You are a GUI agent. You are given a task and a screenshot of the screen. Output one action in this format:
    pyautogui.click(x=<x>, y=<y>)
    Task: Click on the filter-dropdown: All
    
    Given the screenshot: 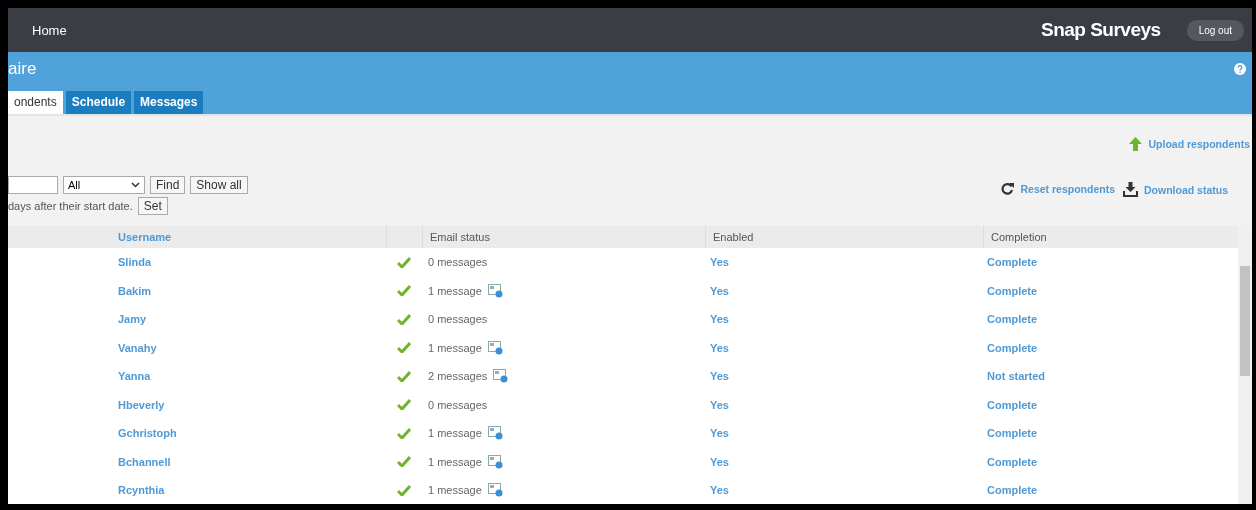 What is the action you would take?
    pyautogui.click(x=104, y=185)
    